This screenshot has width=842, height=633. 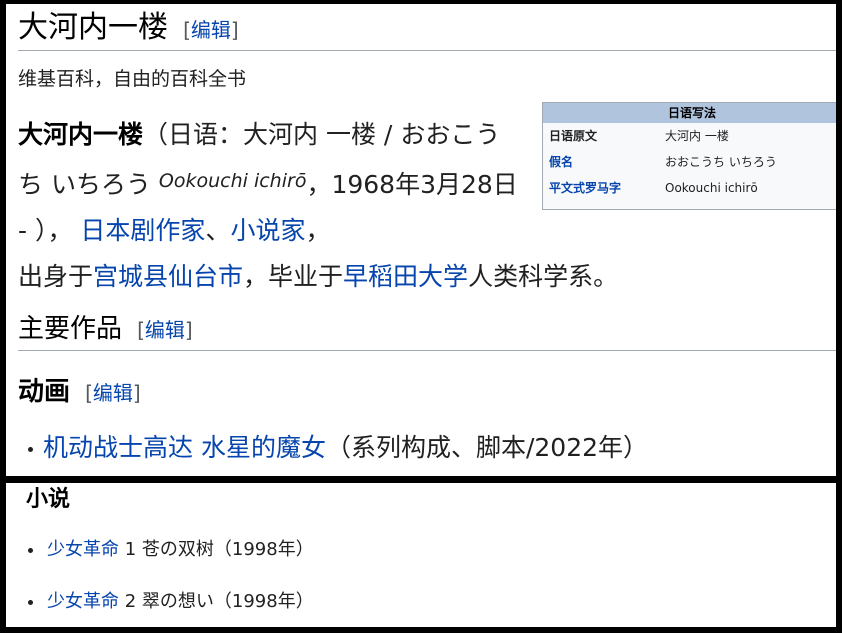 I want to click on section-title-works: 主要作品, so click(x=70, y=329).